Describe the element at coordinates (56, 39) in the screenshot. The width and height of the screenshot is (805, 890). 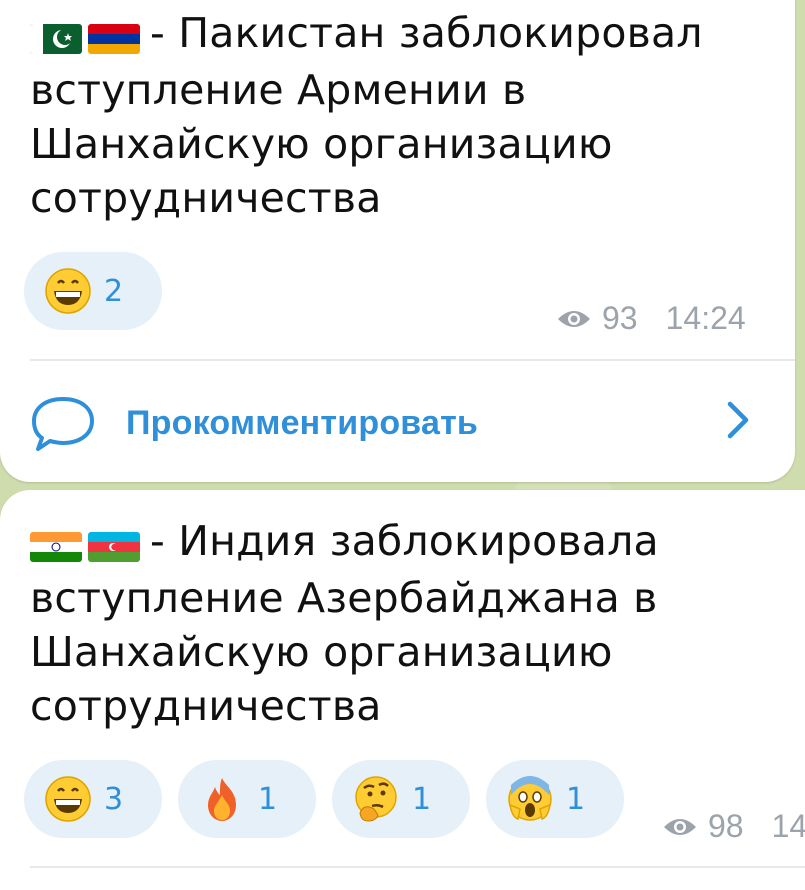
I see `pakistan-flag-icon` at that location.